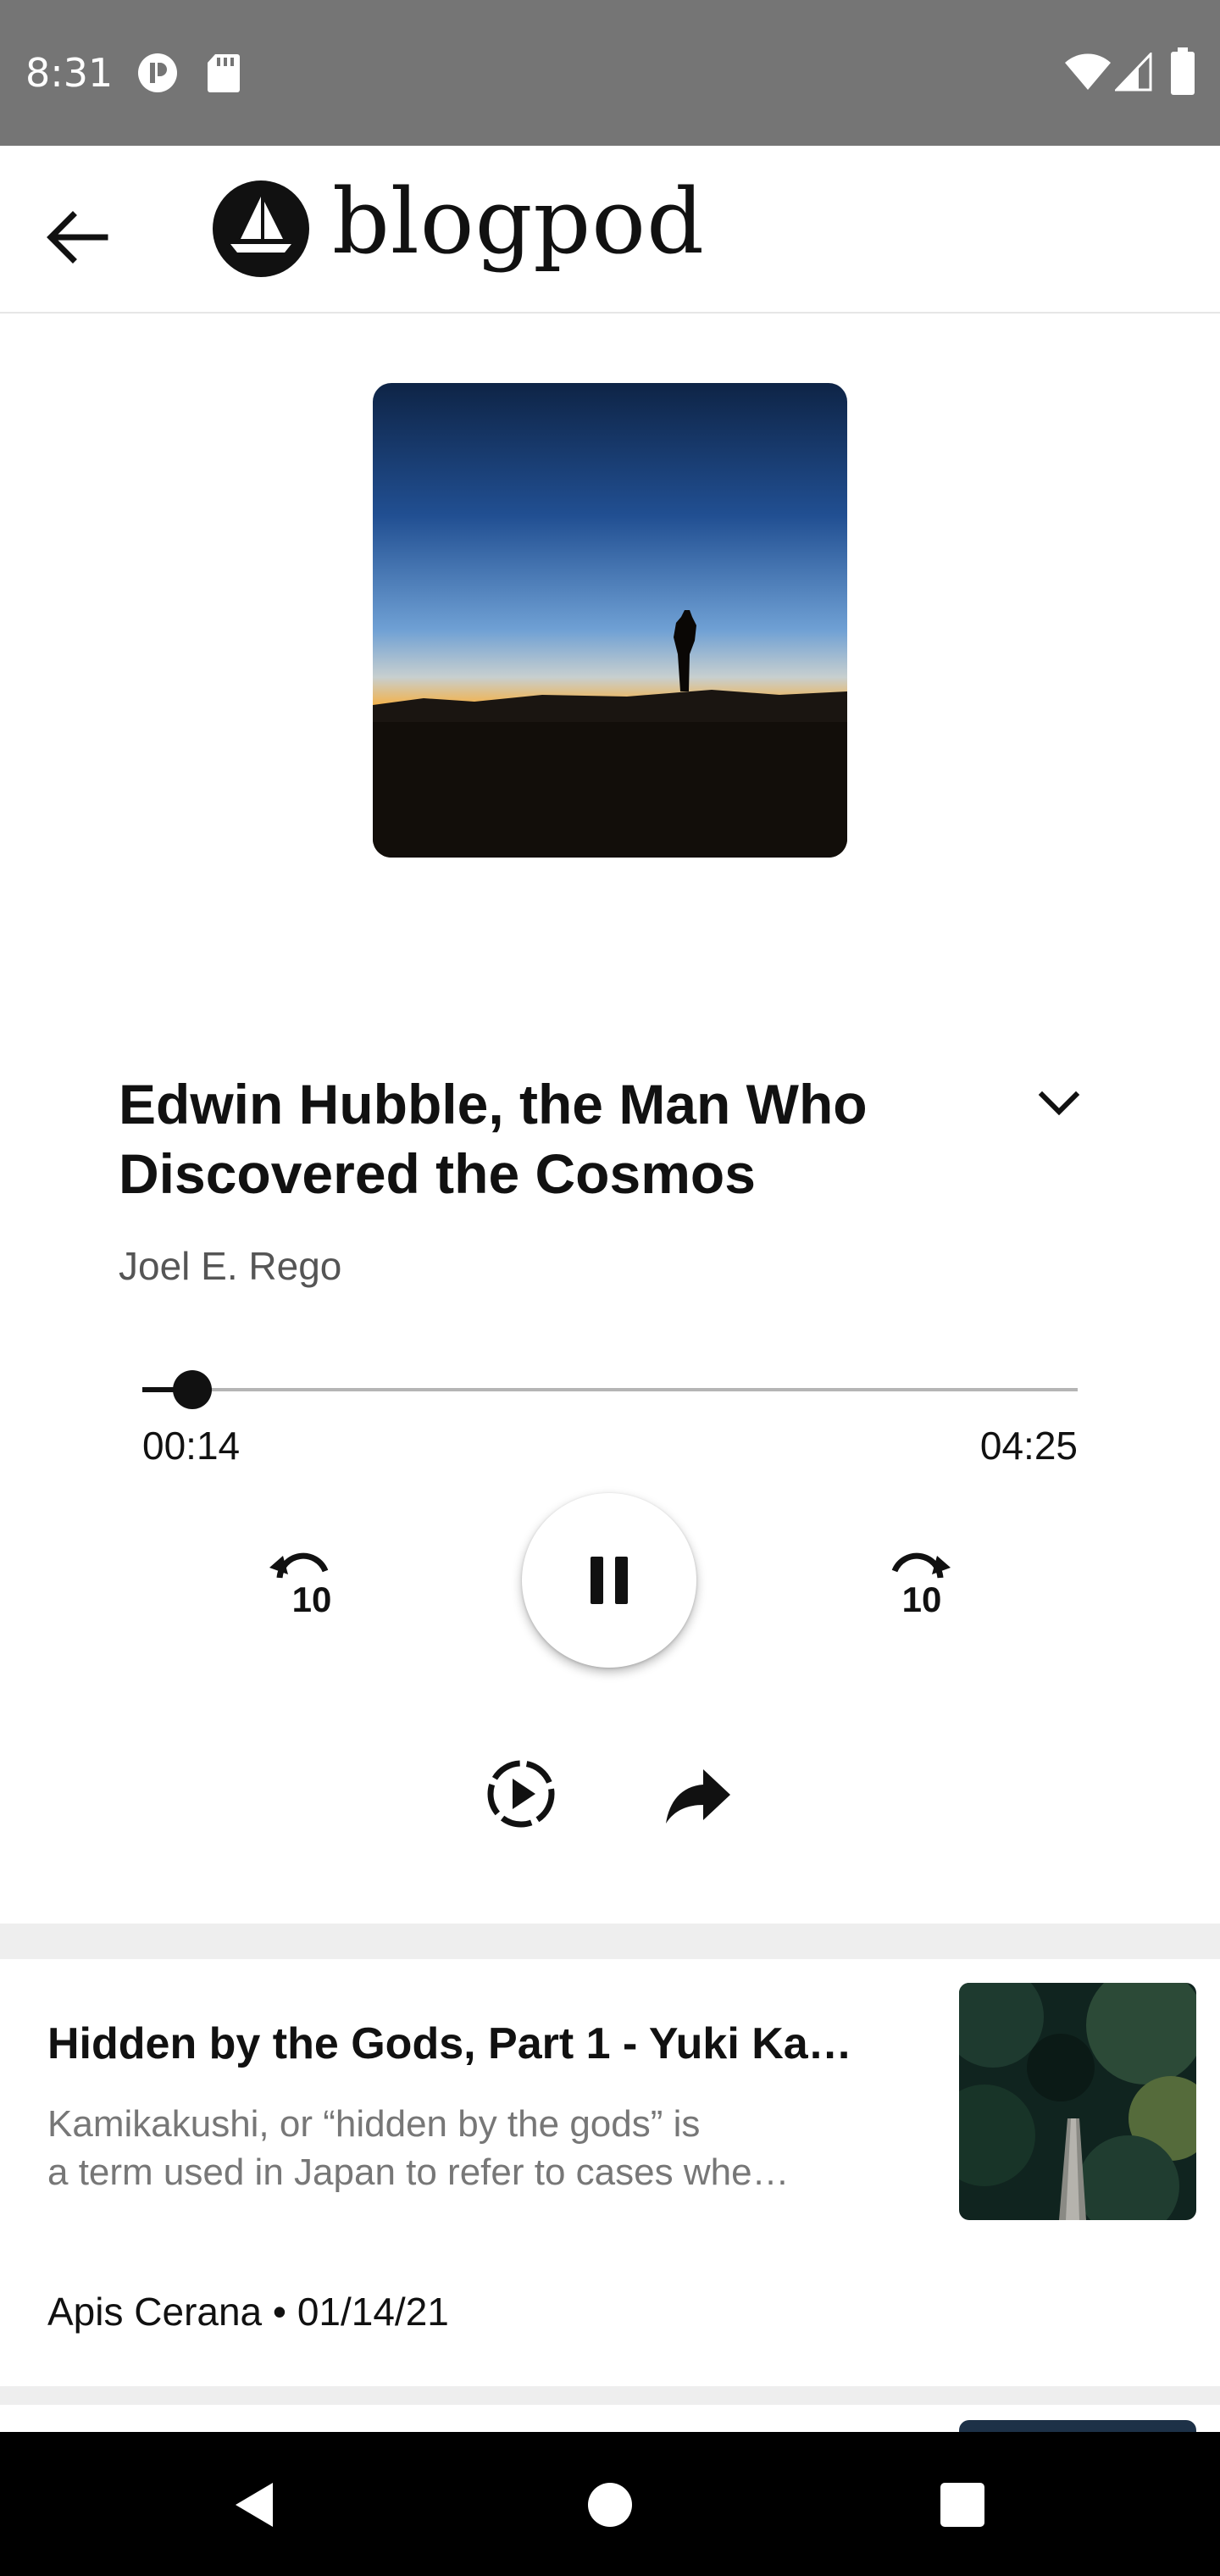  I want to click on episode-author: Joel E. Rego, so click(230, 1266).